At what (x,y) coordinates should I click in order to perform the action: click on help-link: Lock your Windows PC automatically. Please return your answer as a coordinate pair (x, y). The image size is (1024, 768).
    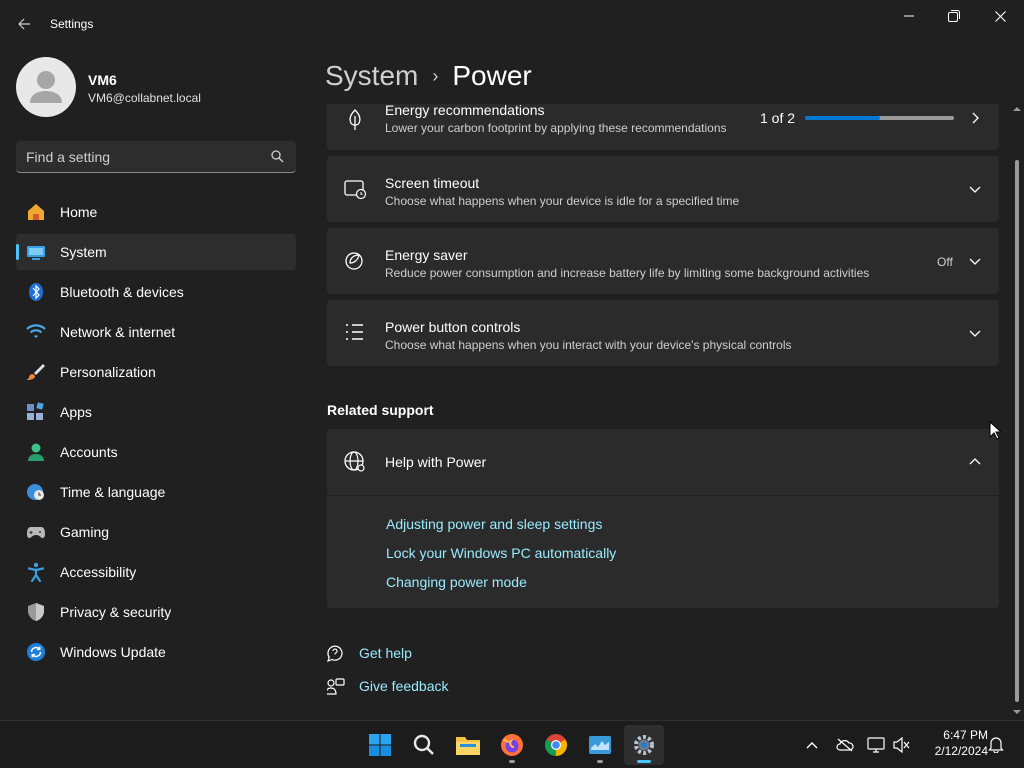
    Looking at the image, I should click on (501, 553).